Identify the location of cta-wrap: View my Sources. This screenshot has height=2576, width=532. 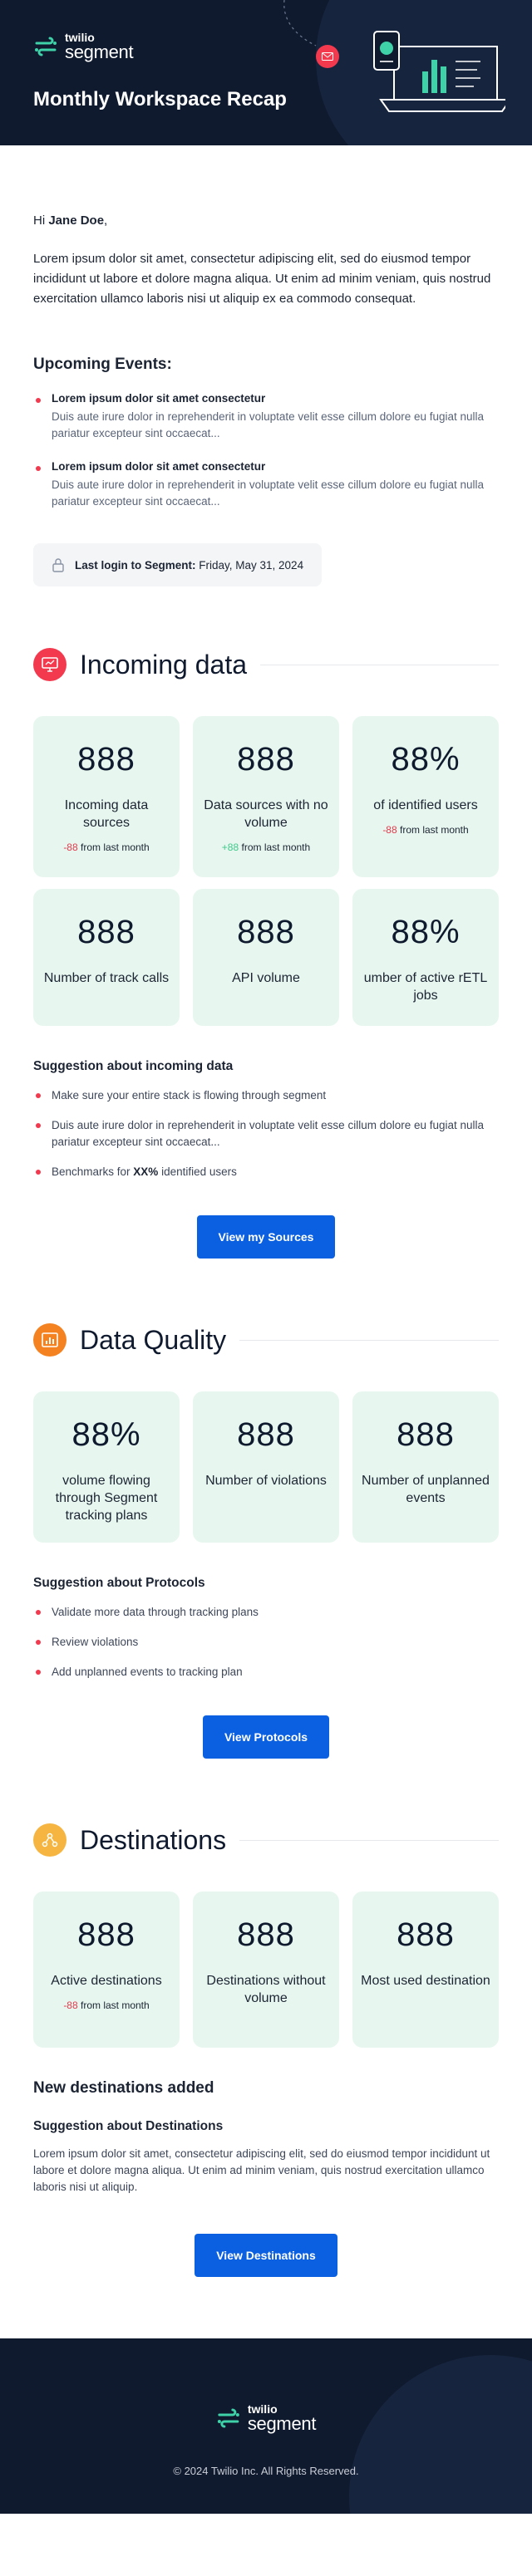
(266, 1237).